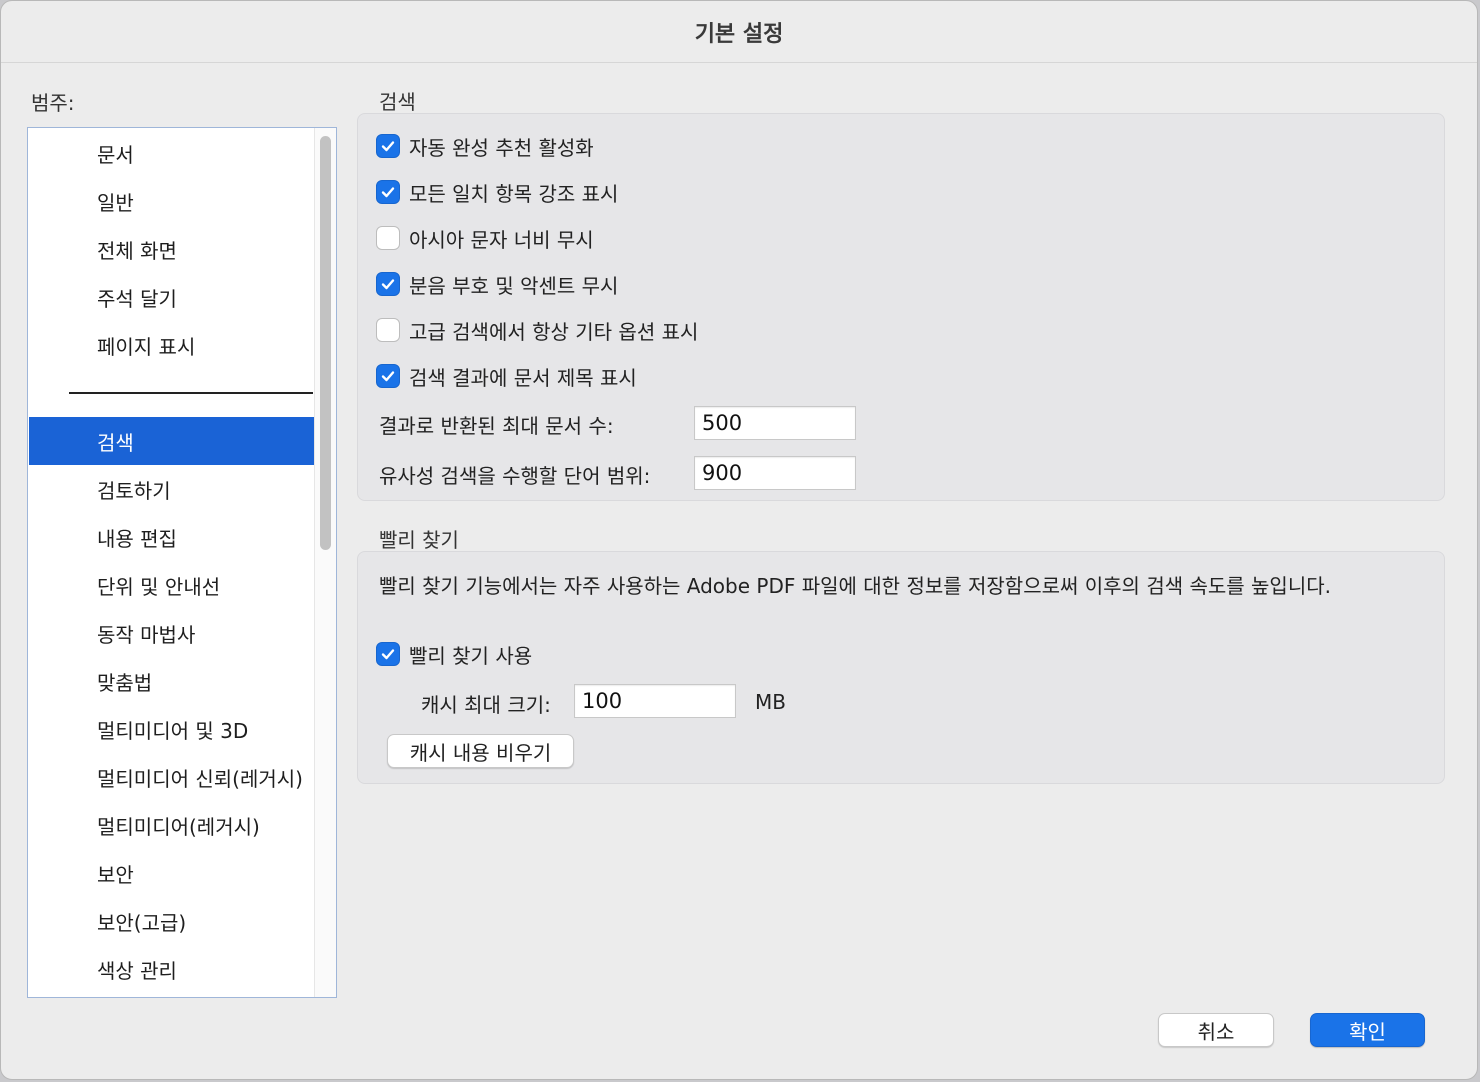 This screenshot has height=1082, width=1480. I want to click on categories-label: 범주:, so click(53, 103).